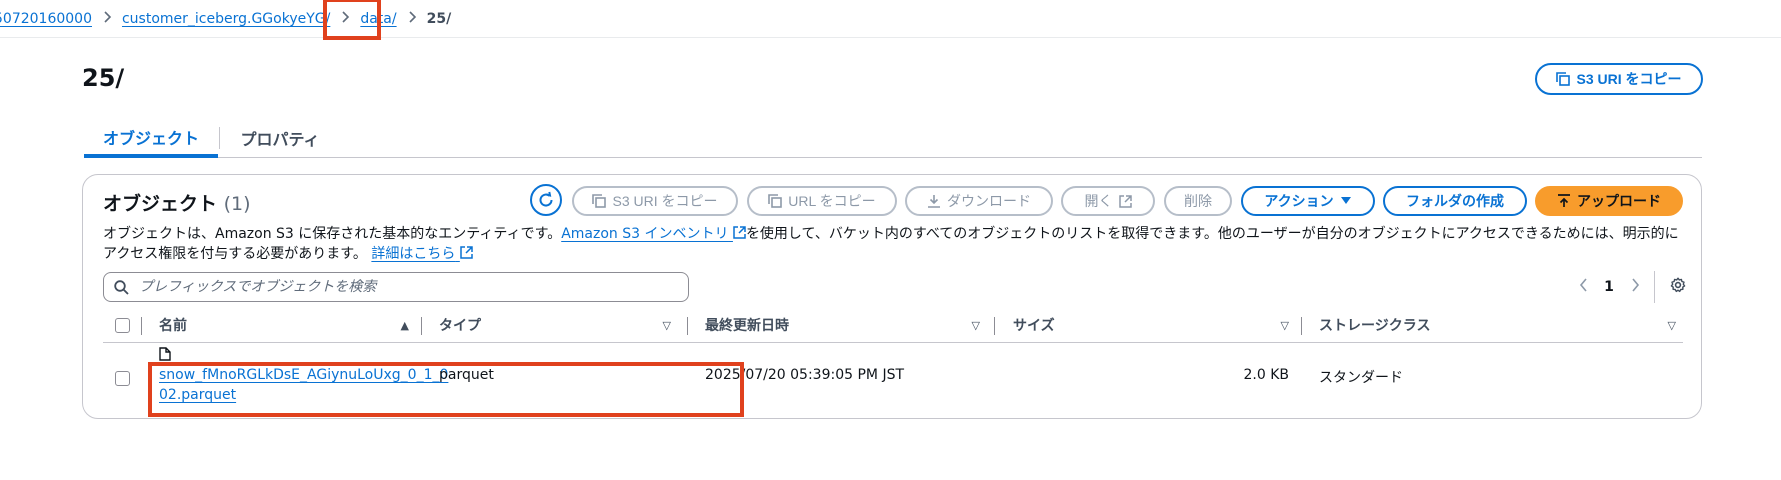  I want to click on objects-count: (1), so click(237, 204).